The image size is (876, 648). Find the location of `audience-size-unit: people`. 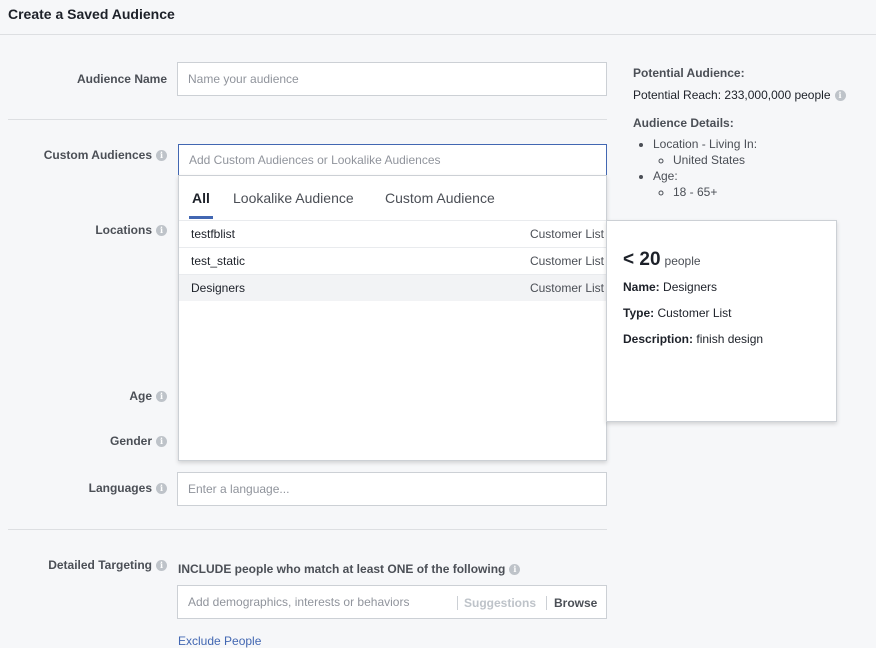

audience-size-unit: people is located at coordinates (682, 261).